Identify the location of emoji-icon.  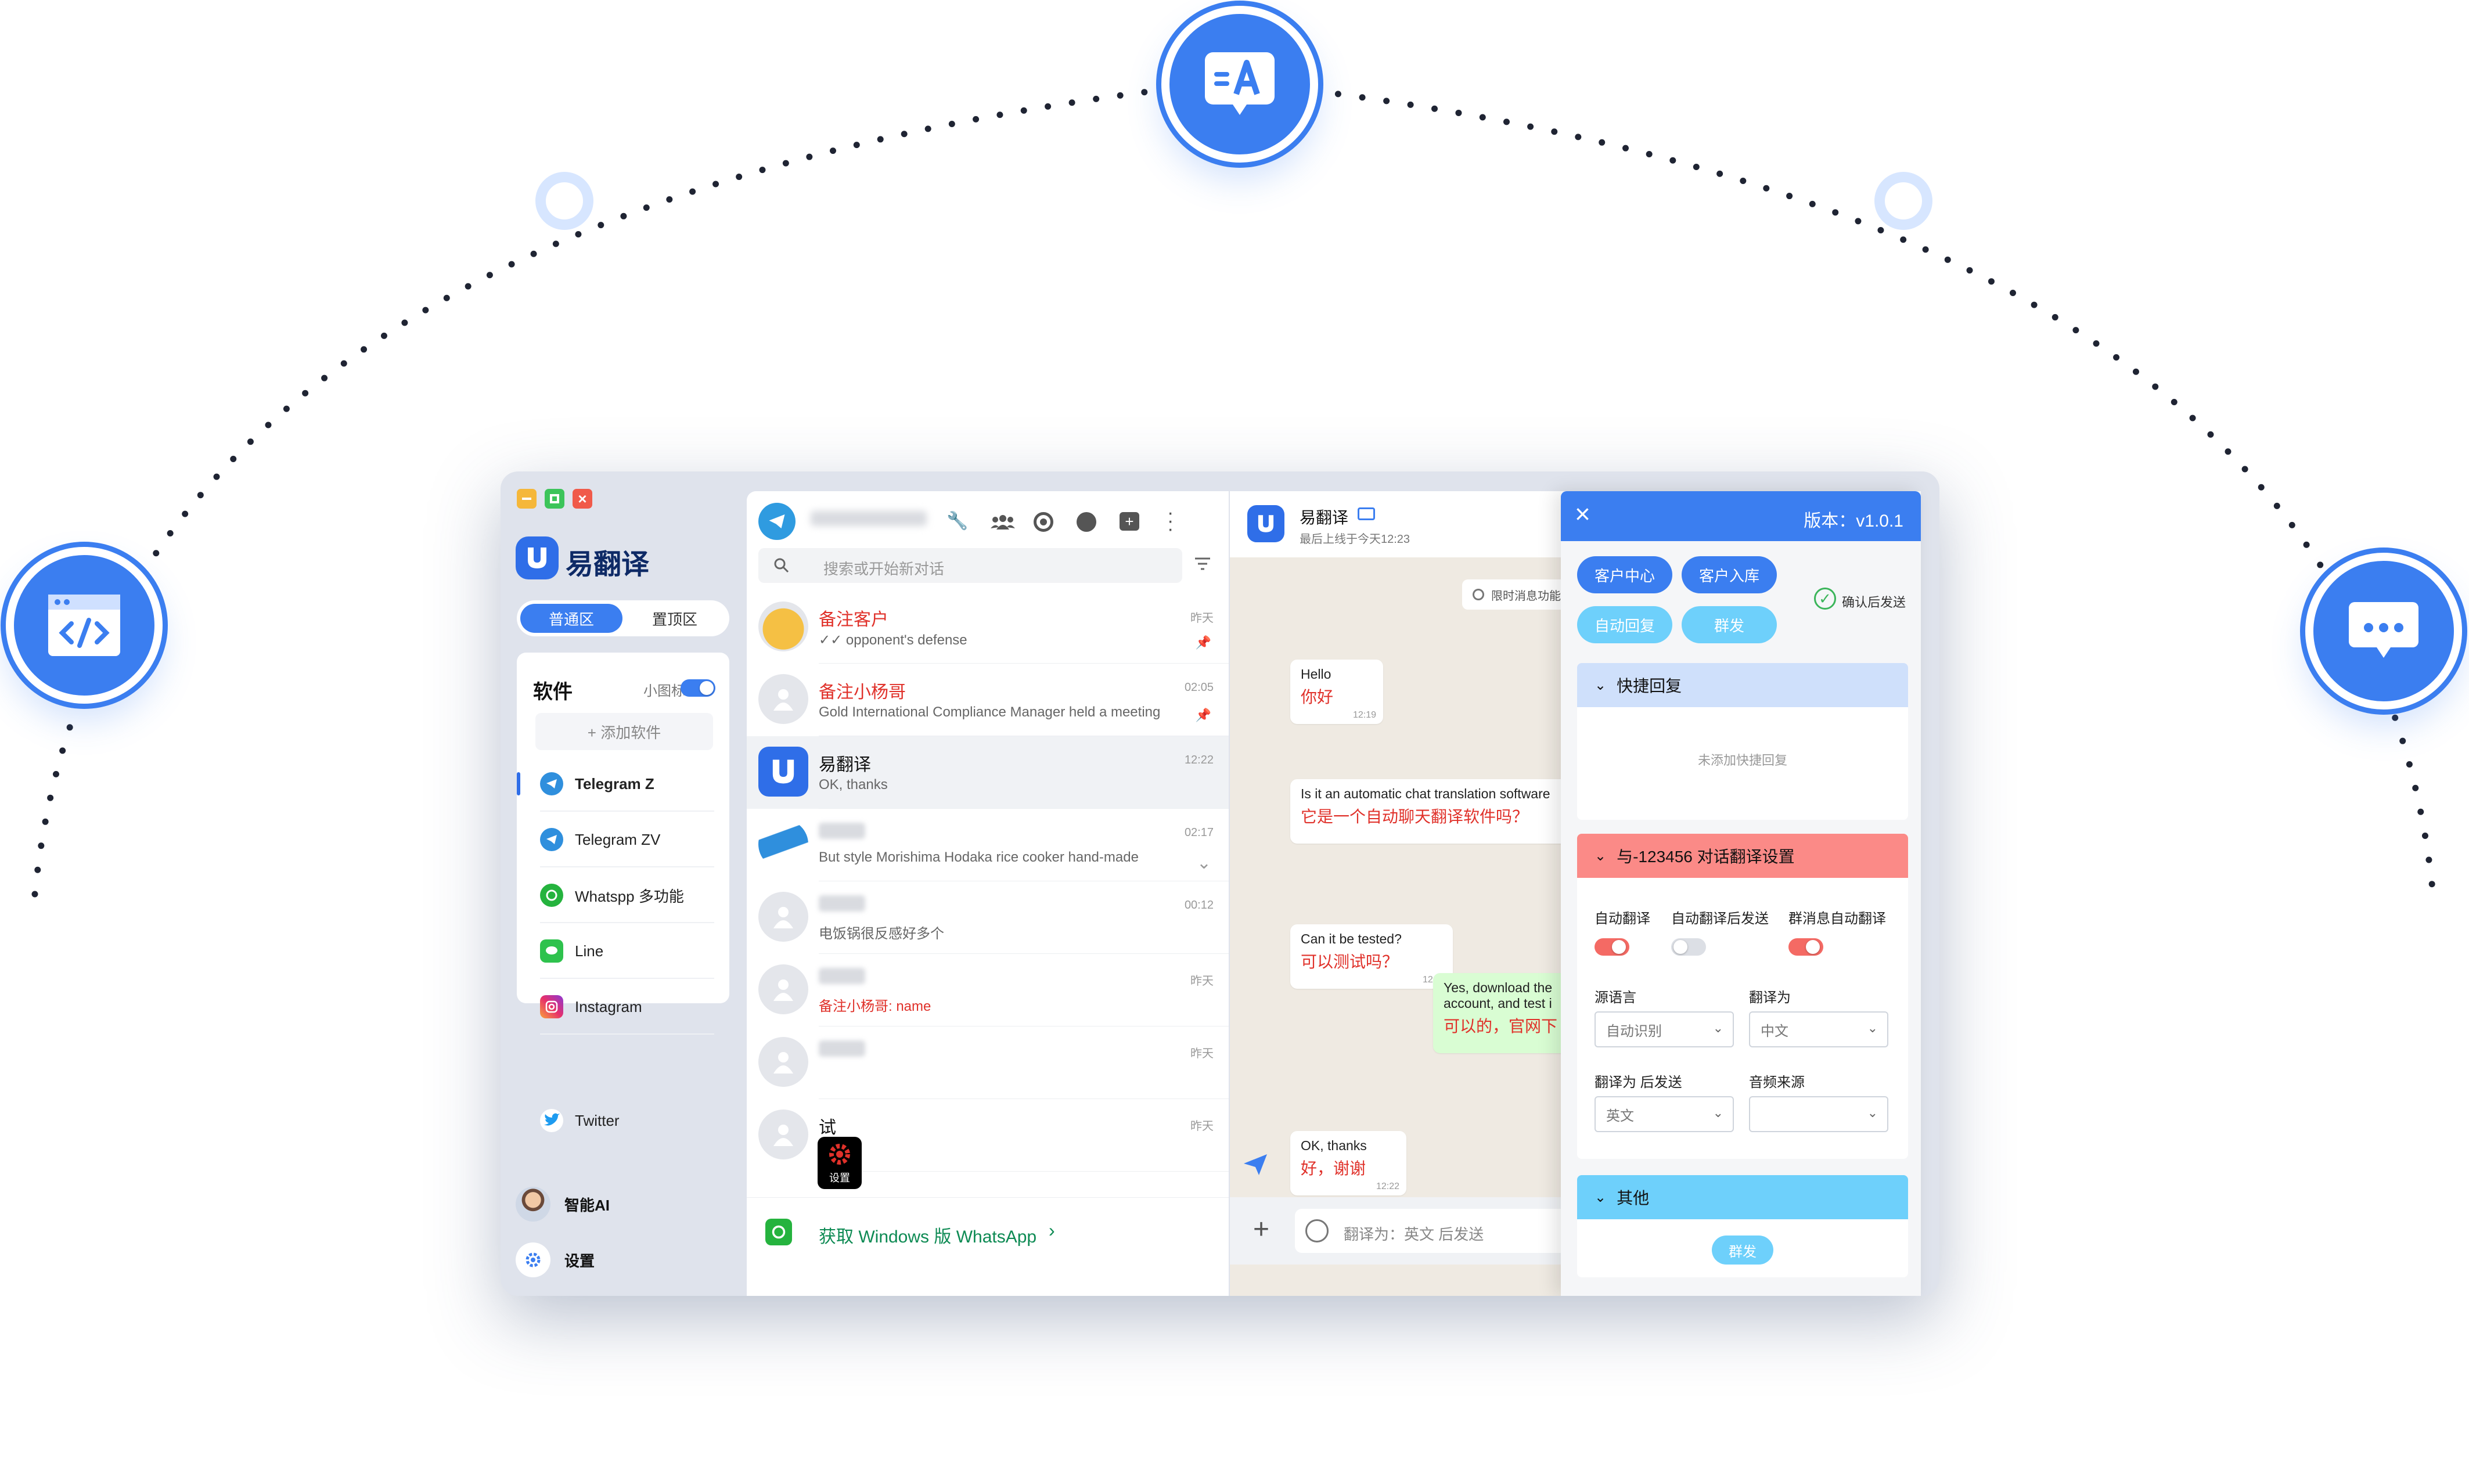
(1317, 1230).